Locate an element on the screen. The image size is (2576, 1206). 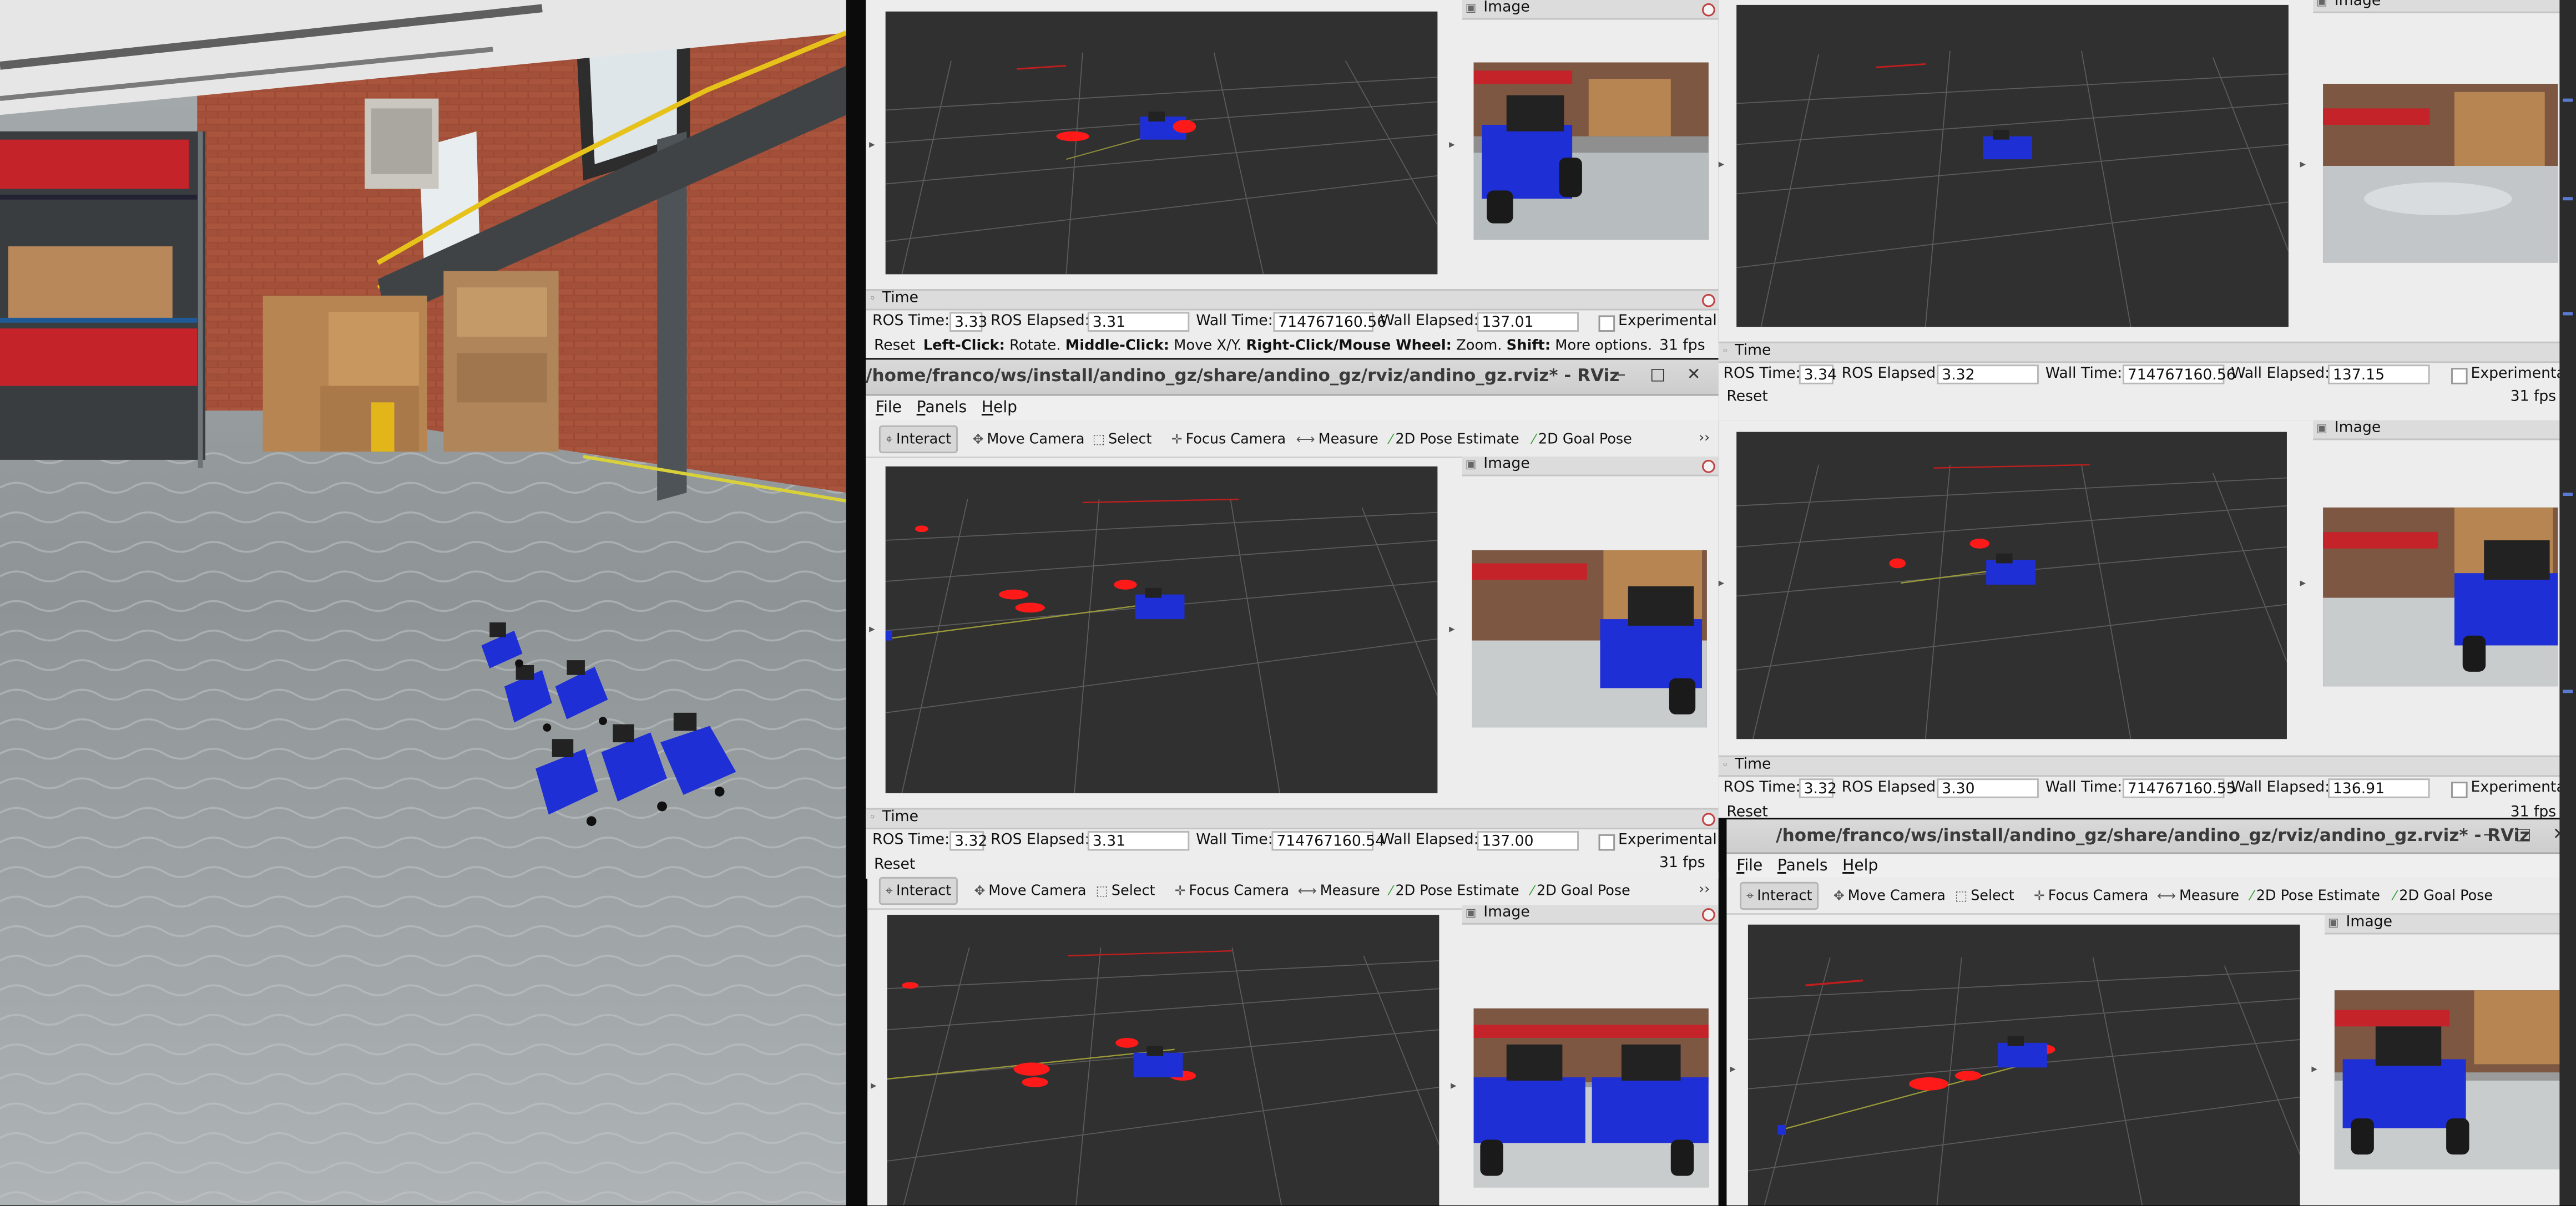
wall-elapsed-field: 137.00 is located at coordinates (1528, 840).